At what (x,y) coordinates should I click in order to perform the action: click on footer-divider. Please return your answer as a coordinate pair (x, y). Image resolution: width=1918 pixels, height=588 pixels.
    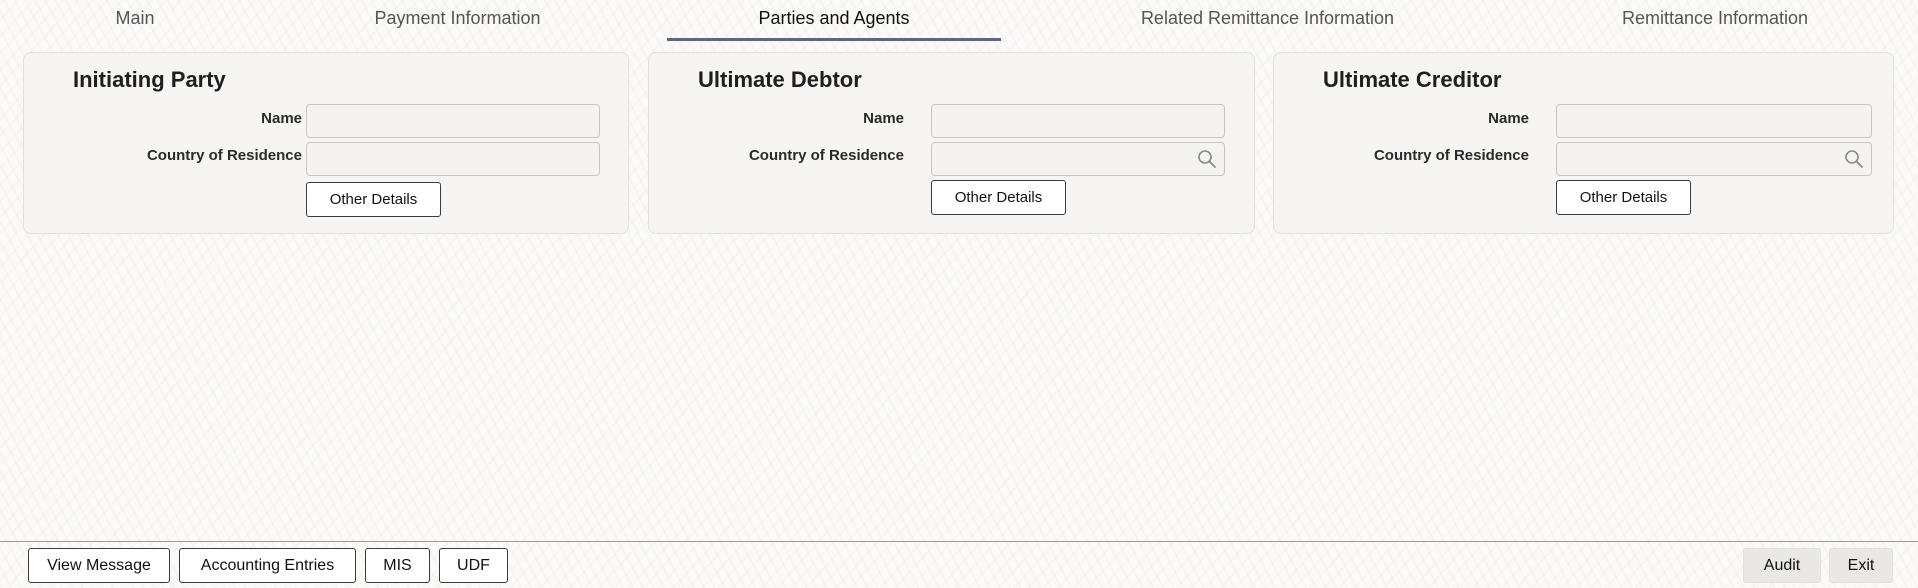
    Looking at the image, I should click on (959, 541).